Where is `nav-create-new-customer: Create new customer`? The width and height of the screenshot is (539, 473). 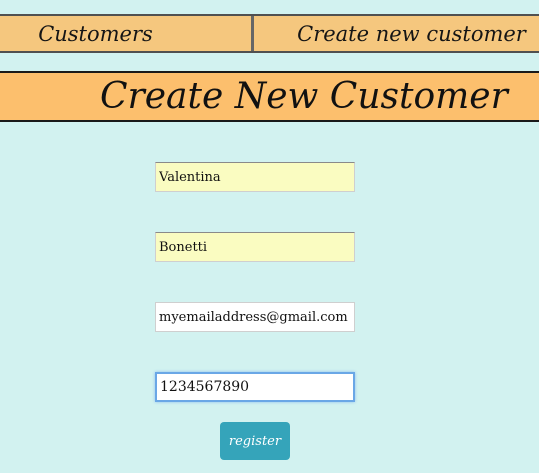
nav-create-new-customer: Create new customer is located at coordinates (396, 33).